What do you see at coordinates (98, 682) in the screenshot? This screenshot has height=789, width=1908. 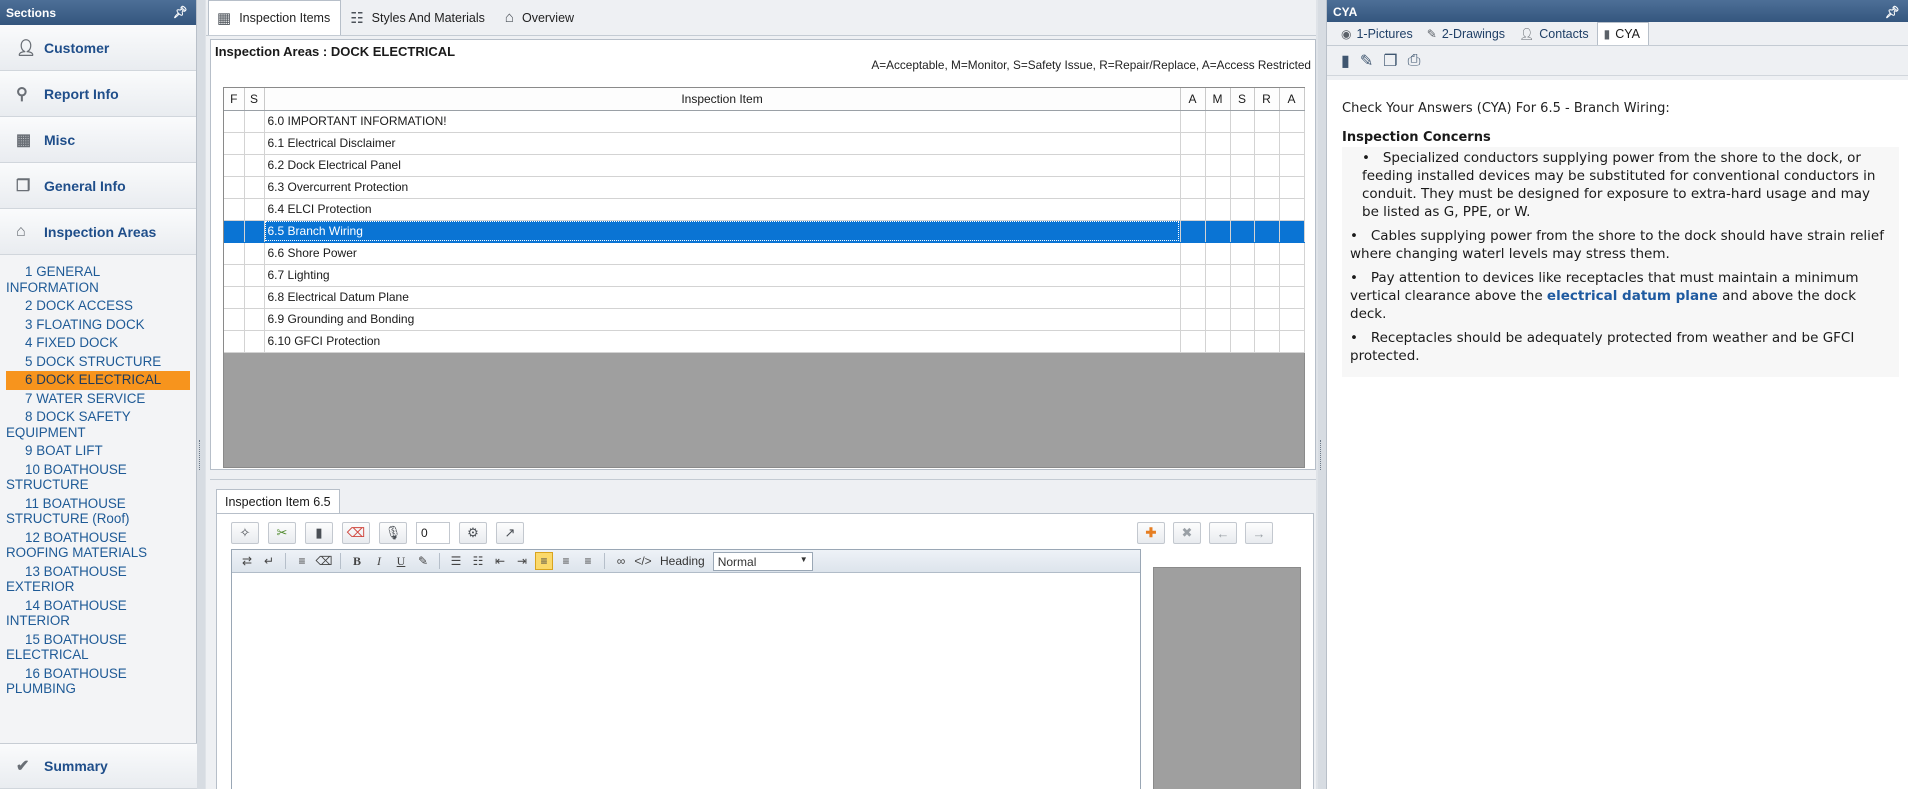 I see `area-item-16: 16 BOATHOUSE PLUMBING` at bounding box center [98, 682].